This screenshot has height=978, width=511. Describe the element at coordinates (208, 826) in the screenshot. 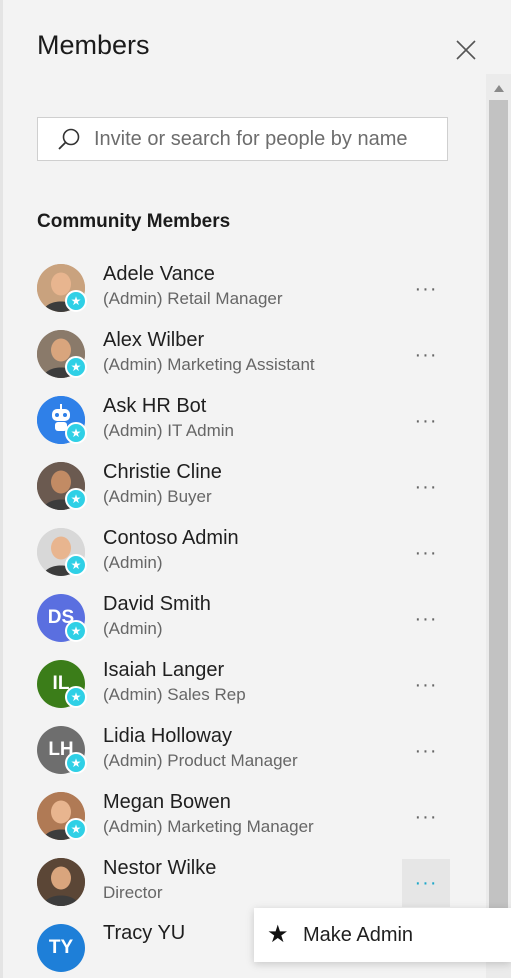

I see `member-role: (Admin) Marketing Manager` at that location.